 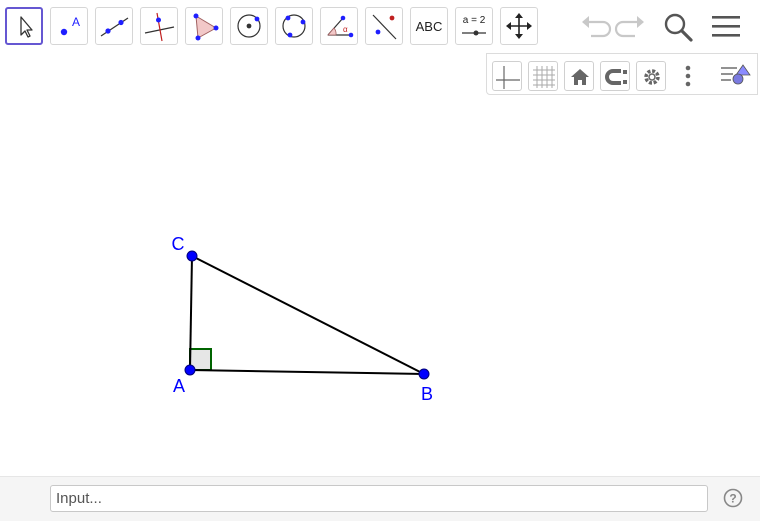 I want to click on main-menu-button, so click(x=726, y=27).